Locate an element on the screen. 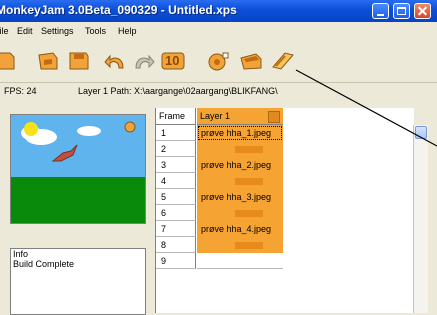  frame-number-cell: 4 is located at coordinates (176, 181).